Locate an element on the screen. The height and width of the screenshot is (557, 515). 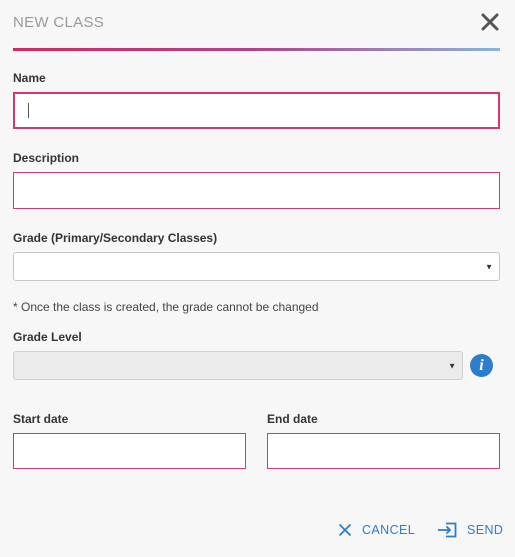
send-label: SEND is located at coordinates (485, 530).